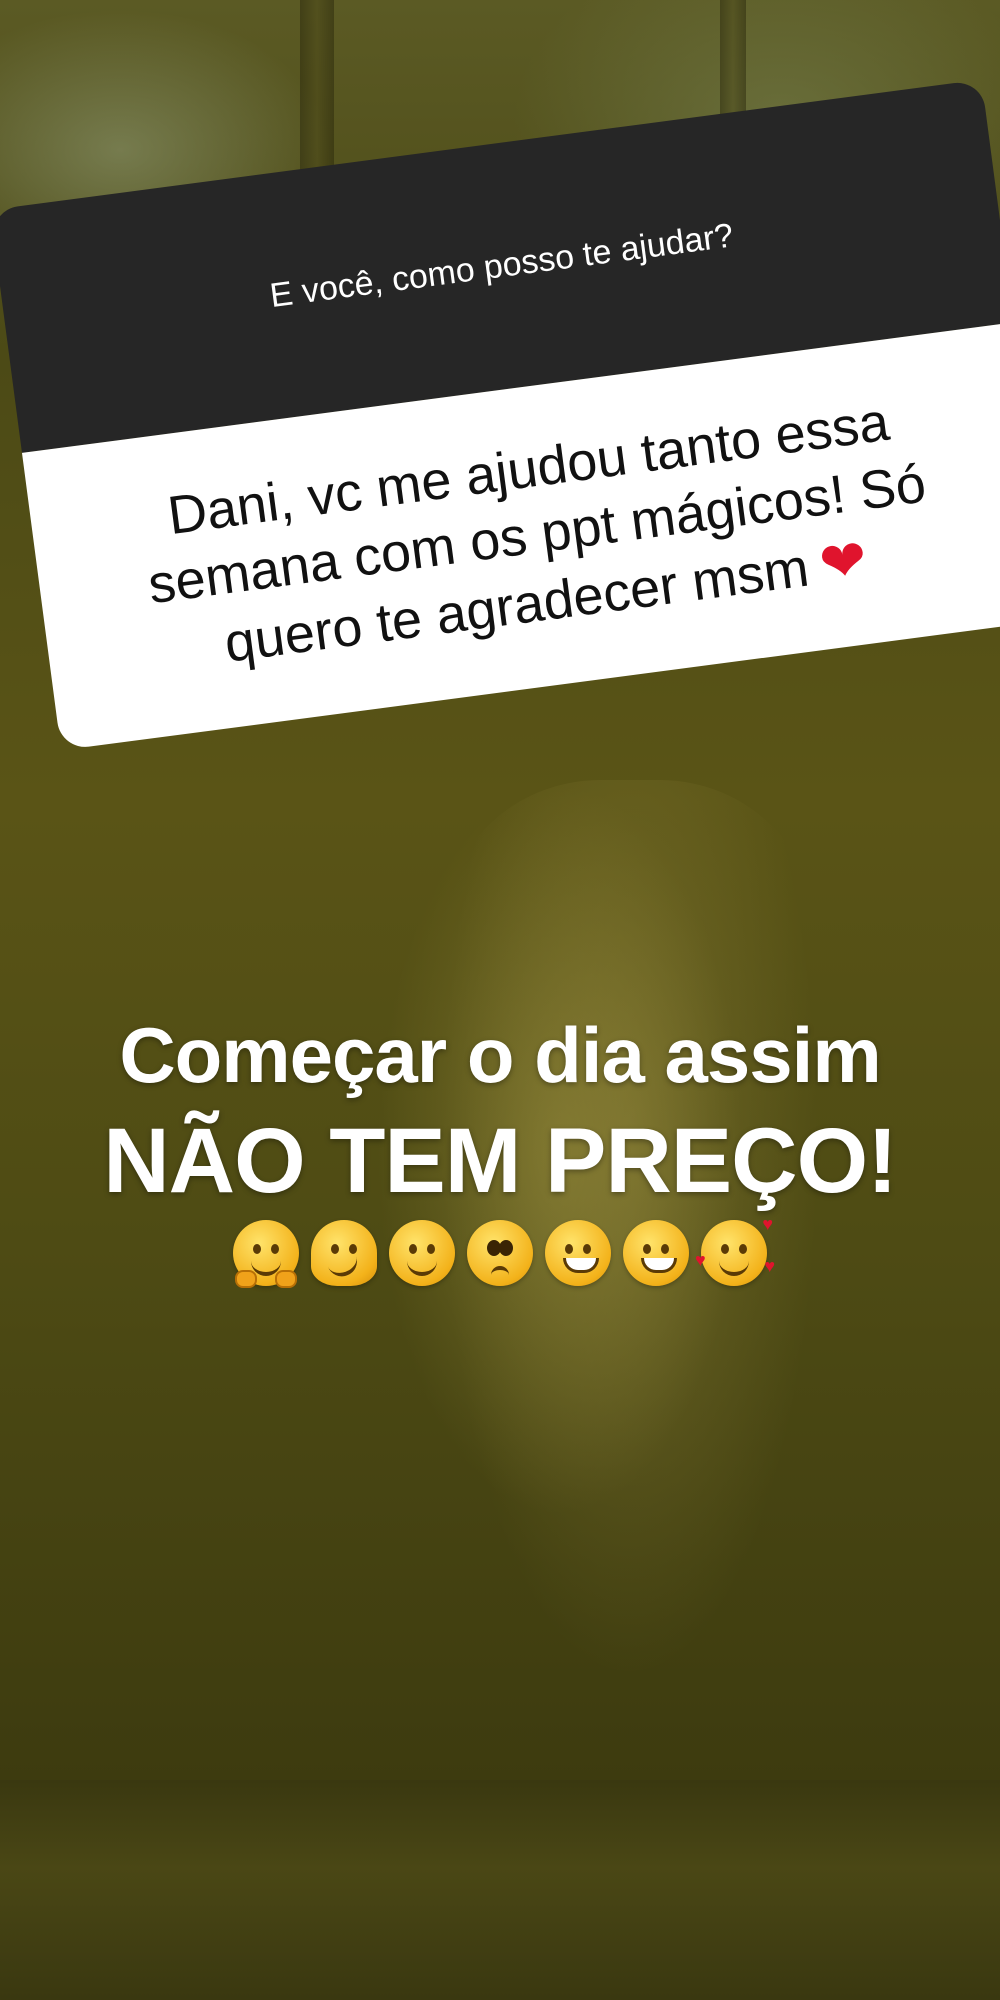 The image size is (1000, 2000). What do you see at coordinates (422, 1253) in the screenshot?
I see `smiling-face-emoji` at bounding box center [422, 1253].